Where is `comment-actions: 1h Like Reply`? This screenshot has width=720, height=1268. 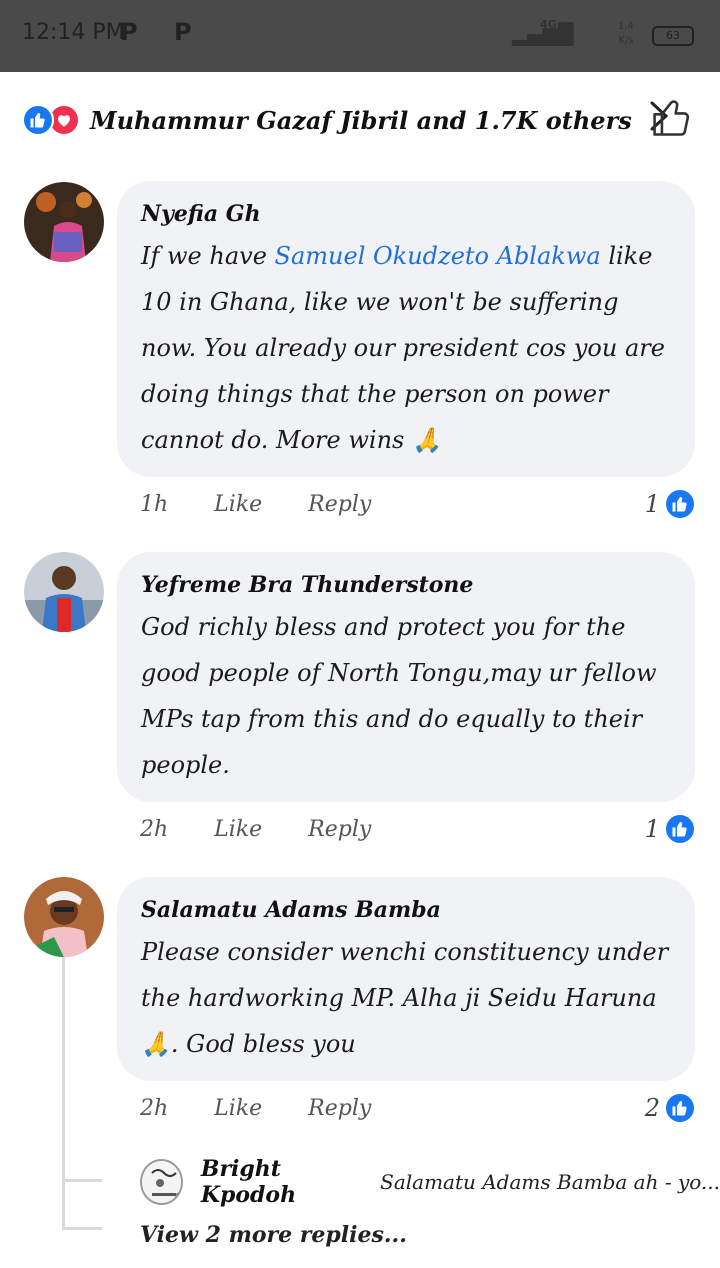 comment-actions: 1h Like Reply is located at coordinates (278, 504).